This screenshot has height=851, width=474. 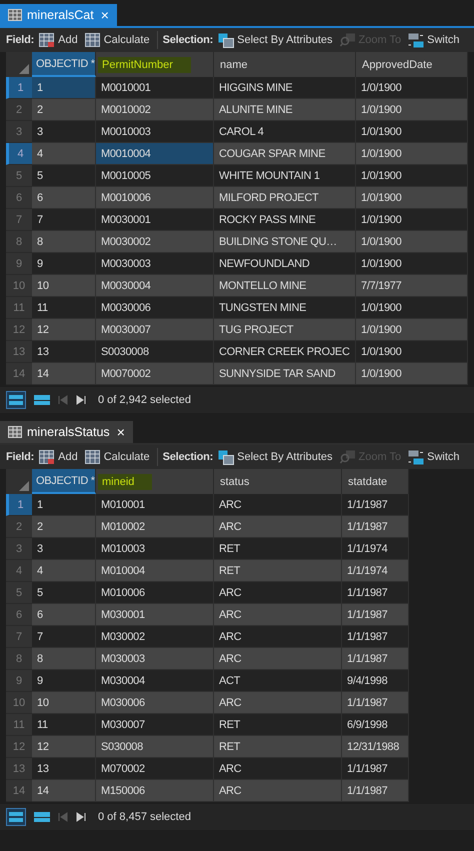 What do you see at coordinates (285, 330) in the screenshot?
I see `table-cell: TUG PROJECT` at bounding box center [285, 330].